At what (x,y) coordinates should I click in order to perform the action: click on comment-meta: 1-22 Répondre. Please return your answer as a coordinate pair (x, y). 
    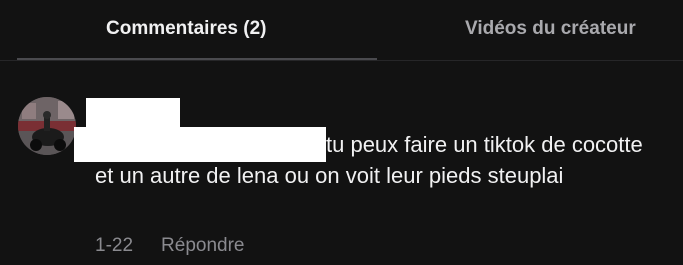
    Looking at the image, I should click on (169, 246).